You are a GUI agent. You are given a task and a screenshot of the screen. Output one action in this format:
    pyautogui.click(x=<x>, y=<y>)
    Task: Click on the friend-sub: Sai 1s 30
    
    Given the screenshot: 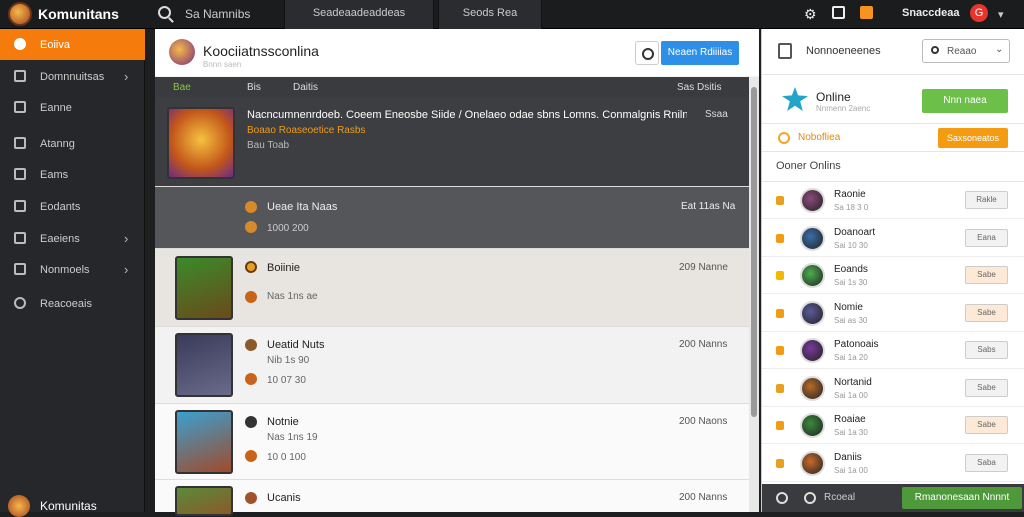 What is the action you would take?
    pyautogui.click(x=851, y=282)
    